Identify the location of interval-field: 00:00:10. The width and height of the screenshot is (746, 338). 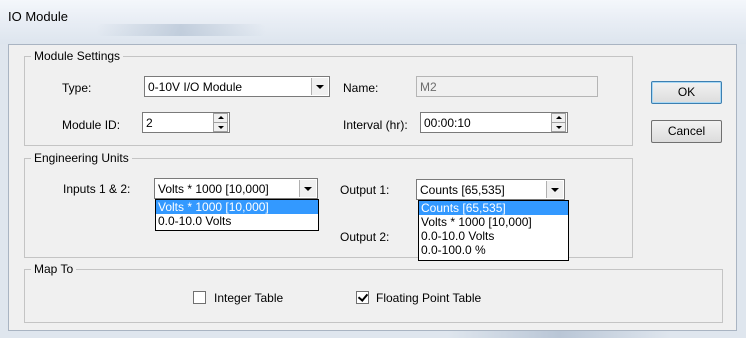
(494, 122).